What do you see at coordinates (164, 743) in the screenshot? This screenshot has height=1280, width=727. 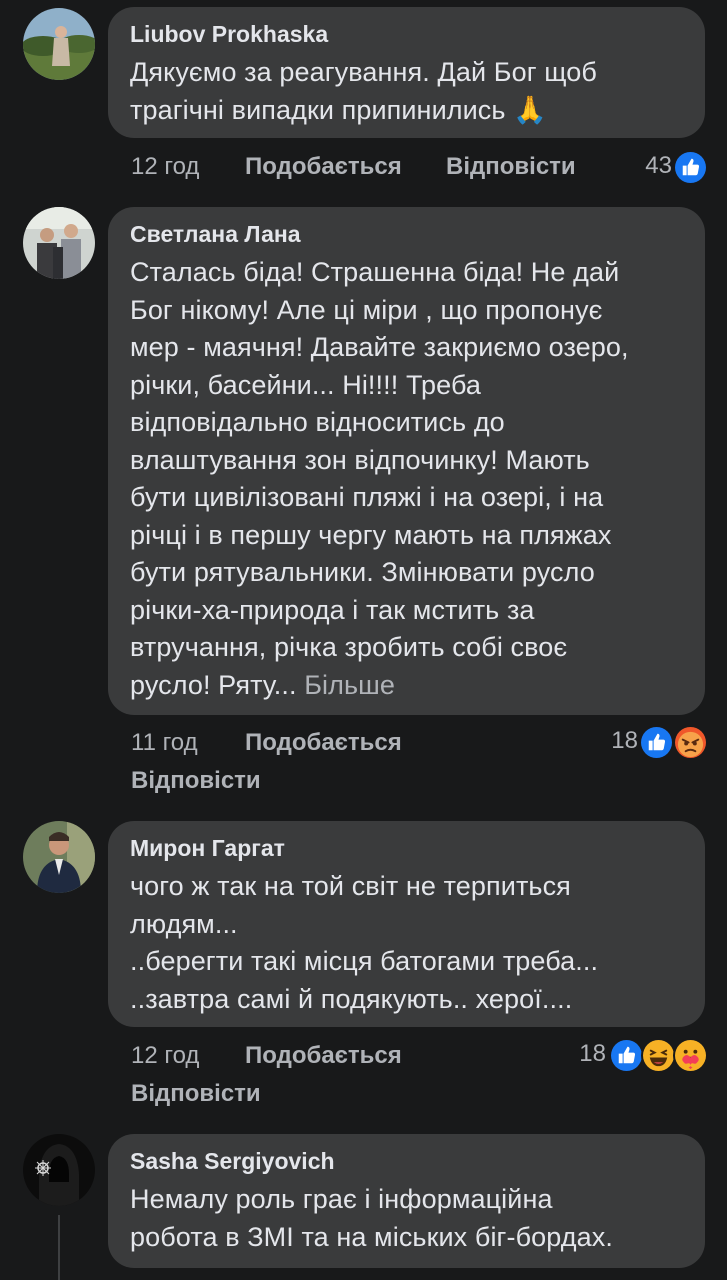 I see `comment-time: 11 год` at bounding box center [164, 743].